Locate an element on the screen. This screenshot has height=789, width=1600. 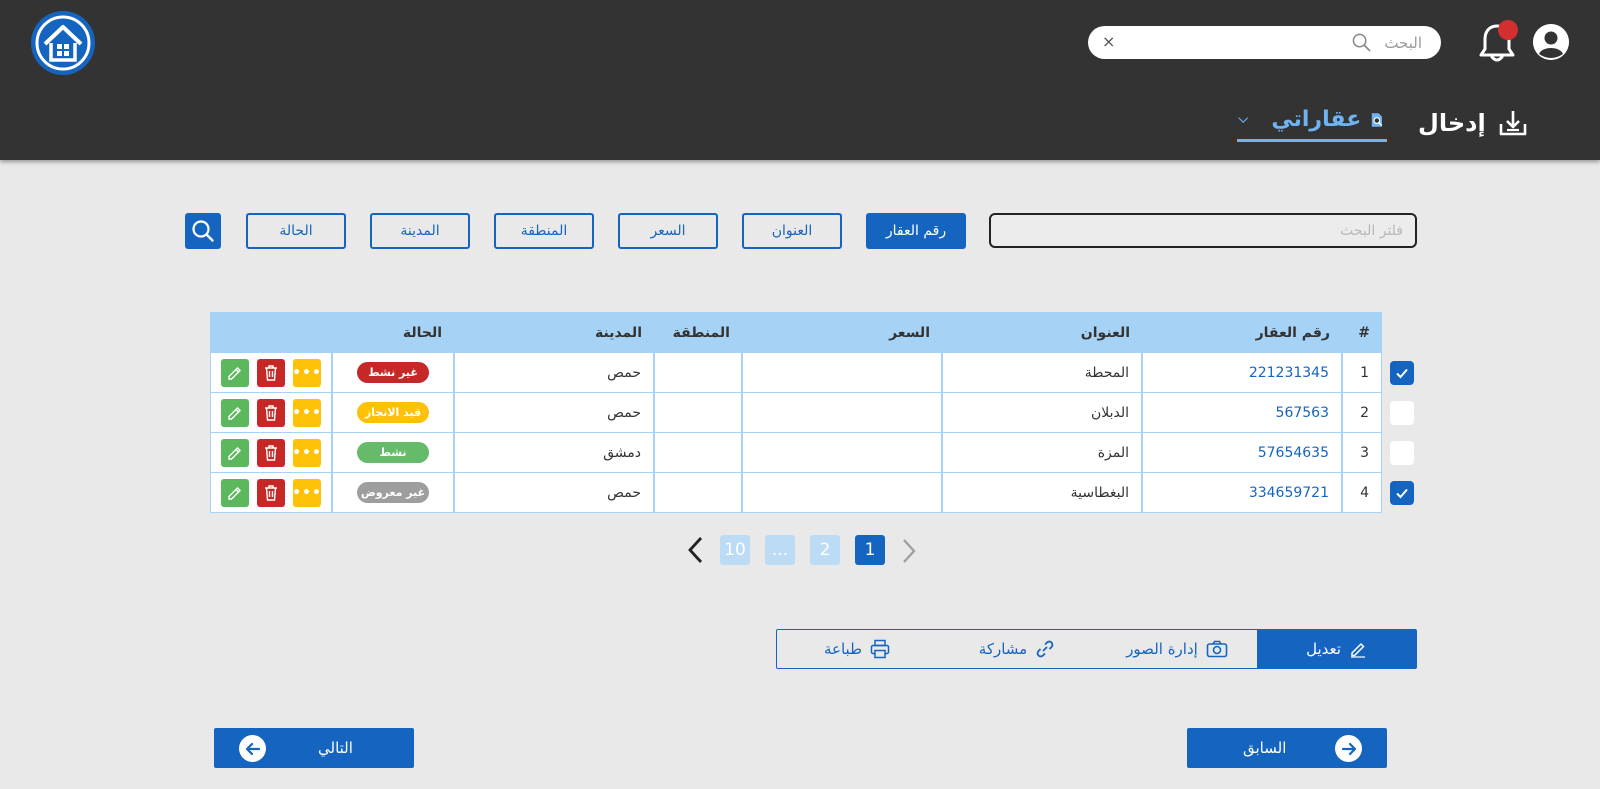
share-label: مشاركة is located at coordinates (1003, 649).